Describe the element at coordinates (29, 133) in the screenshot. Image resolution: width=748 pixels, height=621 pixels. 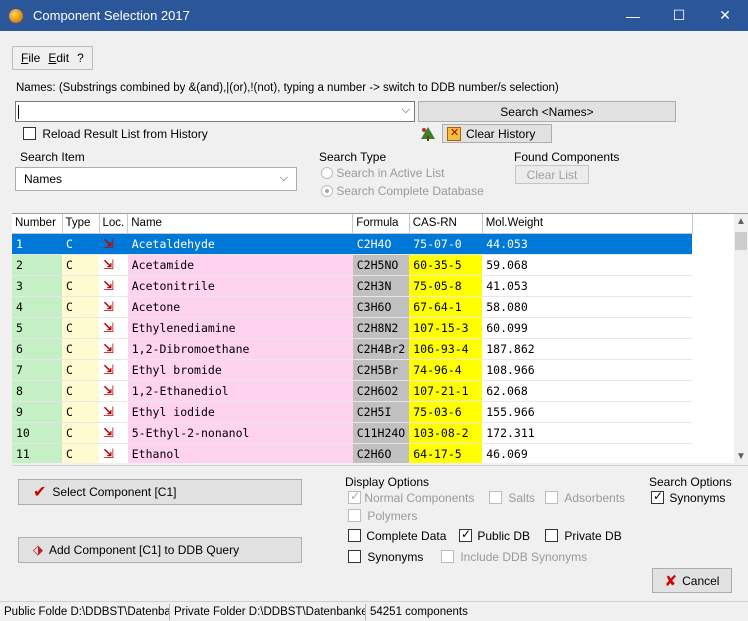
I see `reload-history-check` at that location.